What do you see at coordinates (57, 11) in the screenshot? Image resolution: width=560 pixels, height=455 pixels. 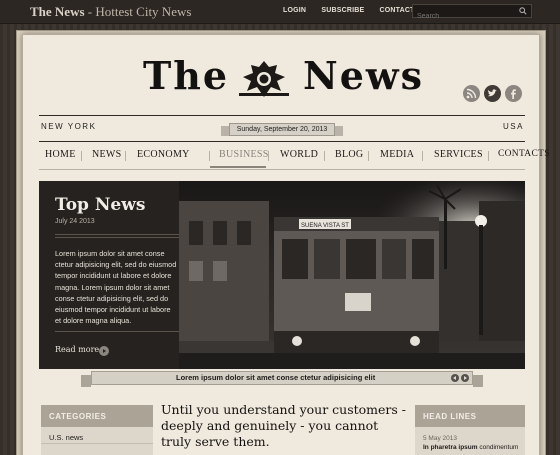 I see `brand-name: The News` at bounding box center [57, 11].